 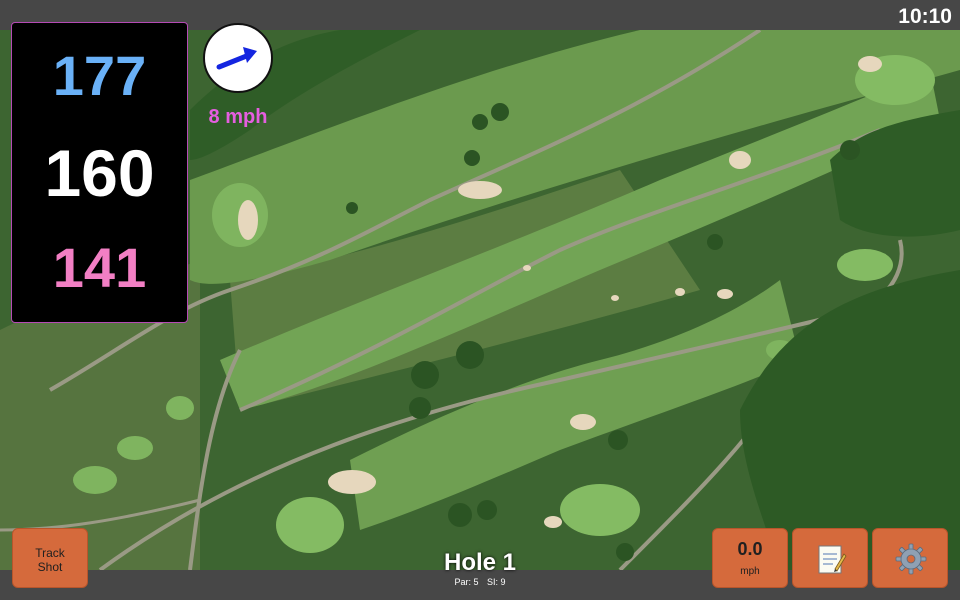 I want to click on notepad-icon, so click(x=832, y=559).